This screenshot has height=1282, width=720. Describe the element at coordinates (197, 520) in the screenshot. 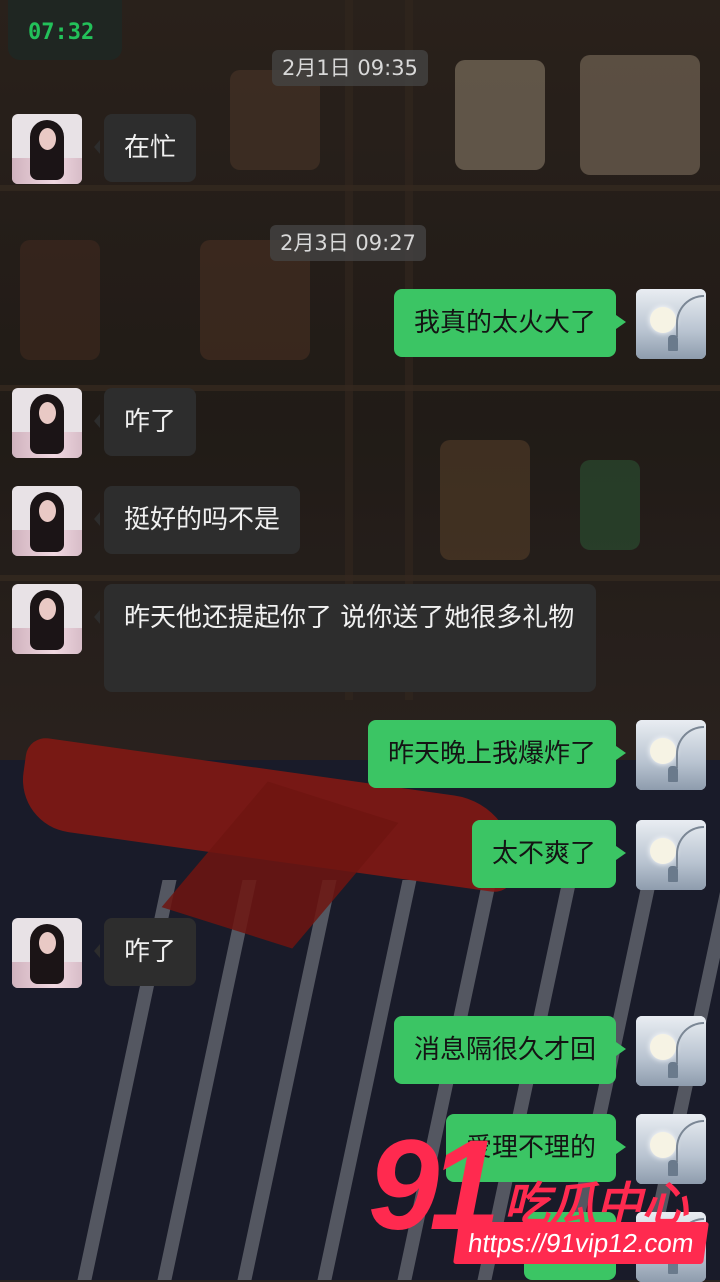

I see `message-bubble-incoming: 挺好的吗不是` at that location.